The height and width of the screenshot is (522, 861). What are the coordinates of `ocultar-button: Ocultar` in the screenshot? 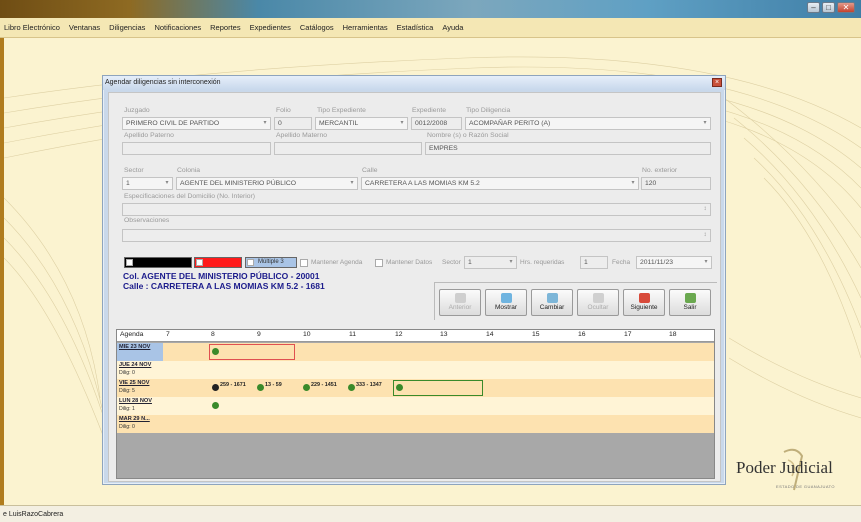 It's located at (598, 302).